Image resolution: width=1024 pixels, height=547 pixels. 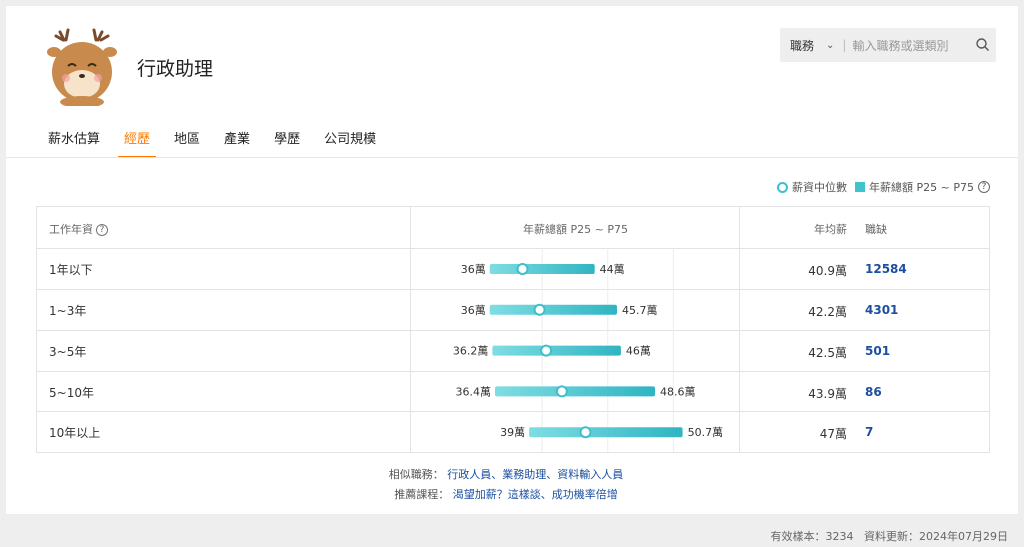 What do you see at coordinates (900, 45) in the screenshot?
I see `search-input: 輸入職務或選類別` at bounding box center [900, 45].